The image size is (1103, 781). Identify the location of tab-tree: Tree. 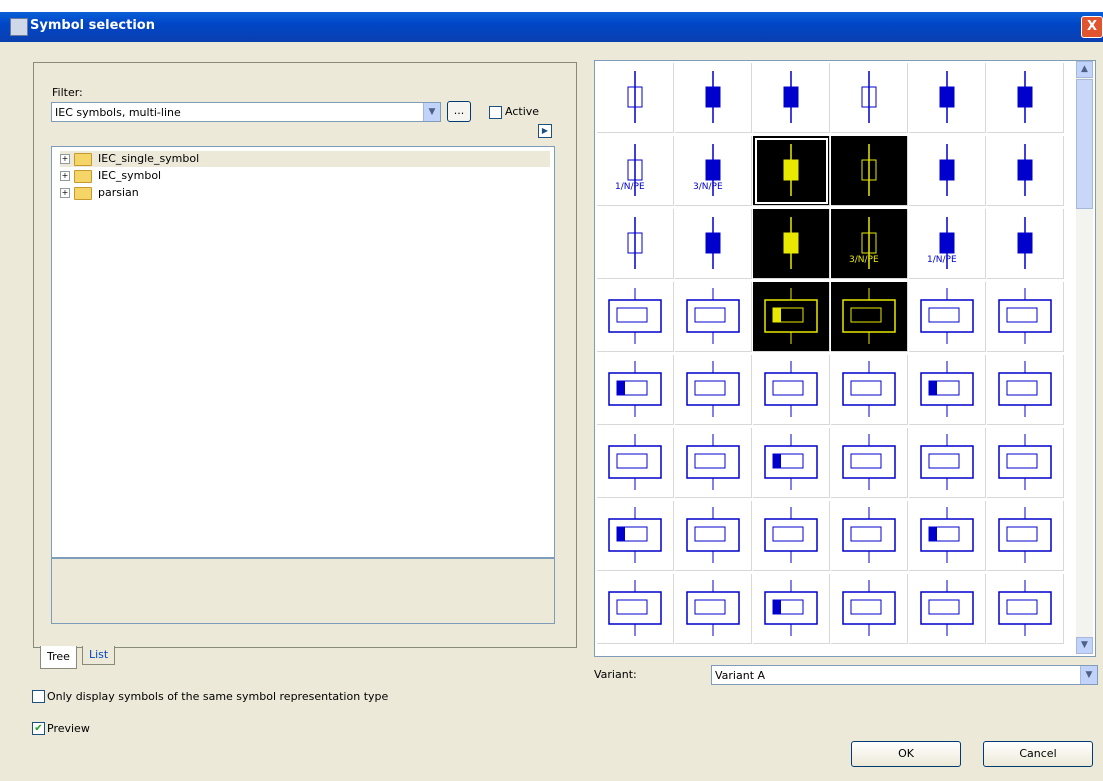
(58, 657).